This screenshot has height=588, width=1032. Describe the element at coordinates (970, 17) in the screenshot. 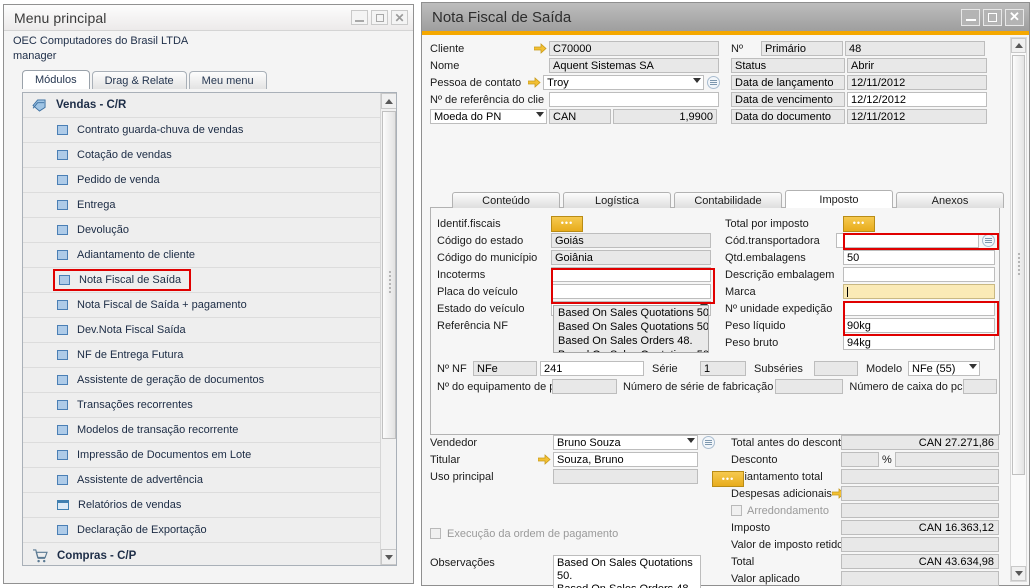

I see `doc-minimize-button` at that location.